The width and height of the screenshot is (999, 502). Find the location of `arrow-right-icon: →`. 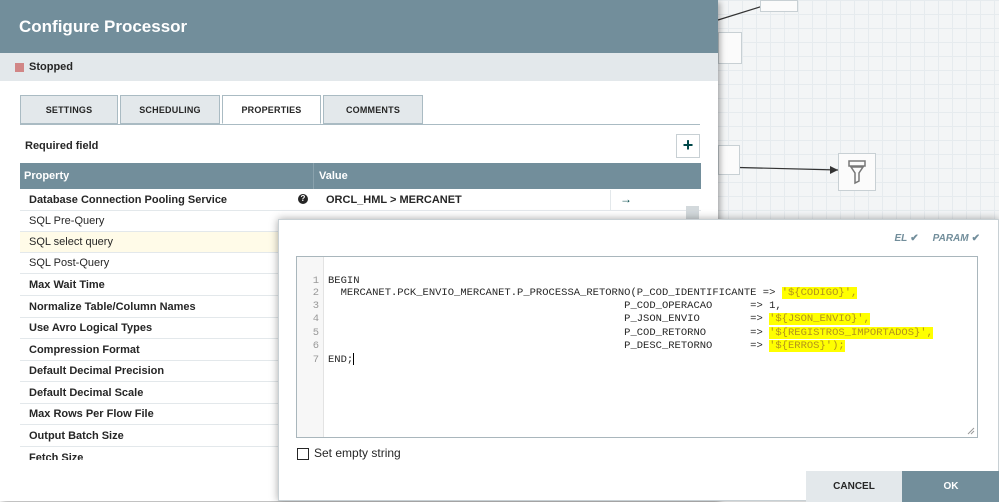

arrow-right-icon: → is located at coordinates (626, 199).